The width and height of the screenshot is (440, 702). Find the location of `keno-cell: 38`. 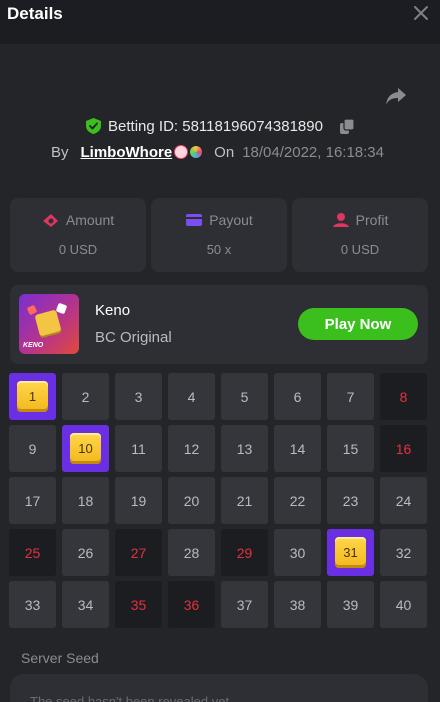

keno-cell: 38 is located at coordinates (297, 604).